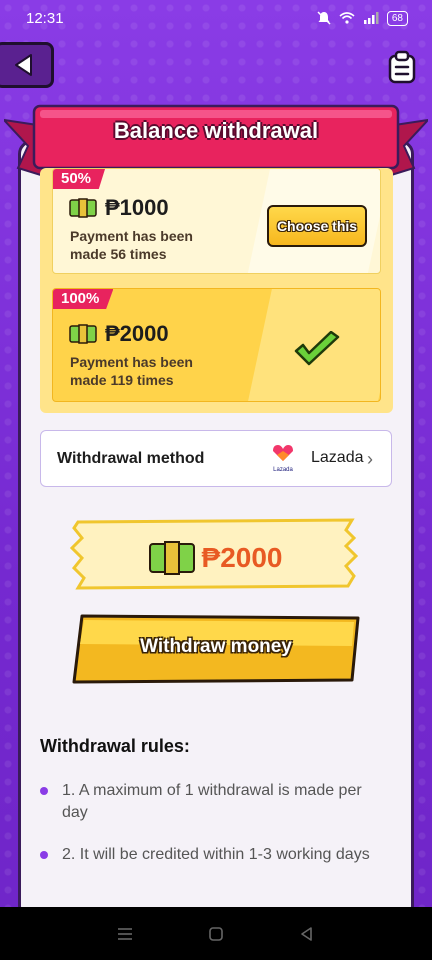 The width and height of the screenshot is (432, 960). Describe the element at coordinates (45, 18) in the screenshot. I see `status-time: 12:31` at that location.